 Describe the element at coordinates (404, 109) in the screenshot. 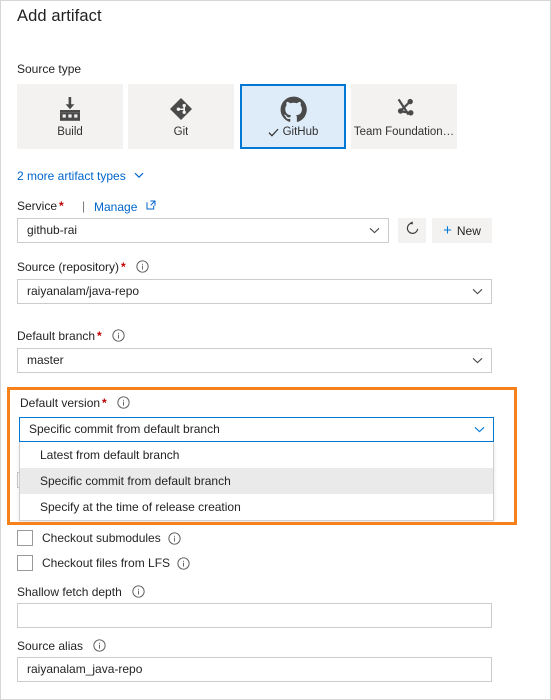

I see `team-foundation-icon` at that location.